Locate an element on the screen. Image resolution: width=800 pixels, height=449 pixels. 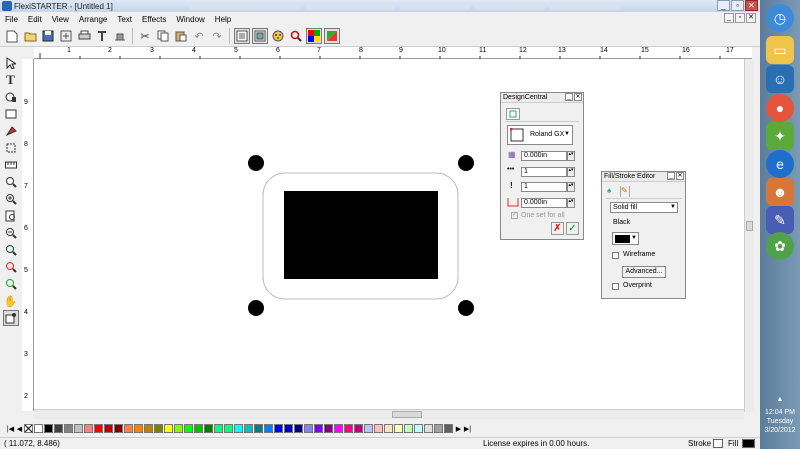
cut-plot-icon is located at coordinates (102, 36).